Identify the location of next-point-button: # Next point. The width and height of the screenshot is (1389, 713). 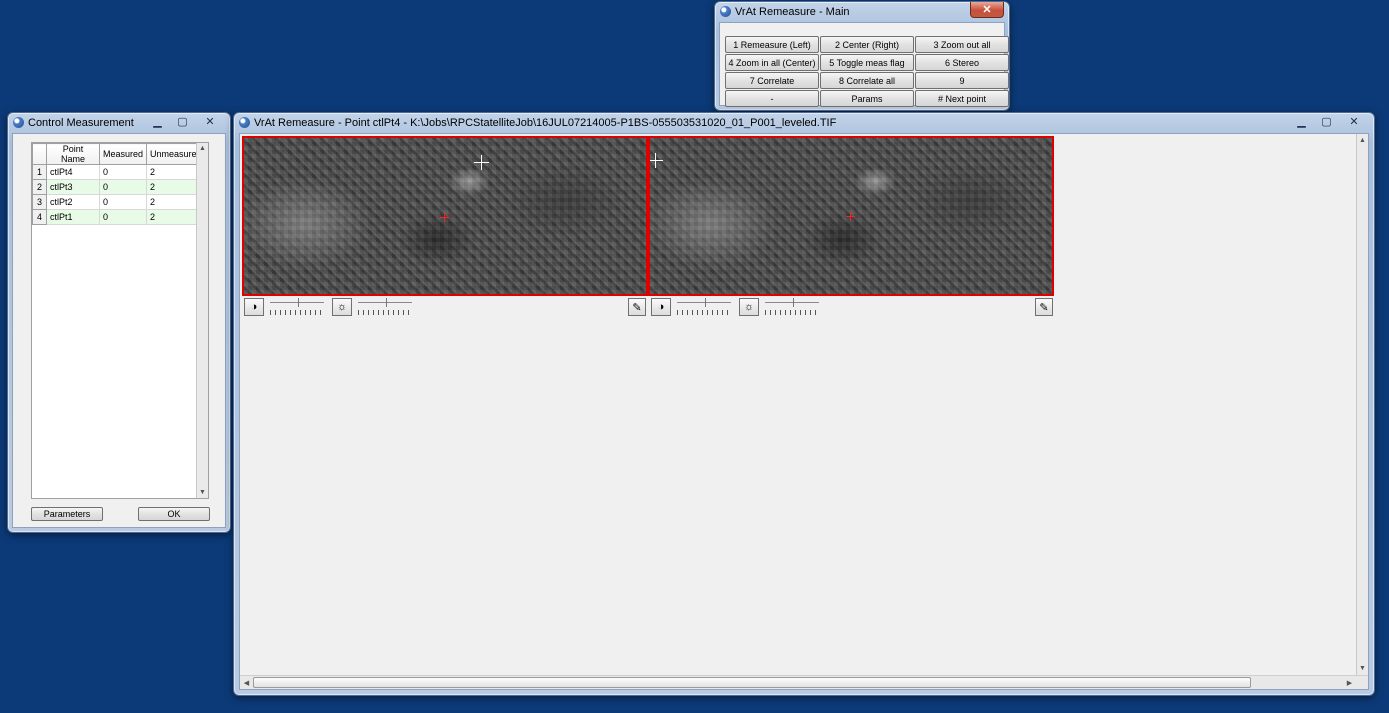
(962, 98).